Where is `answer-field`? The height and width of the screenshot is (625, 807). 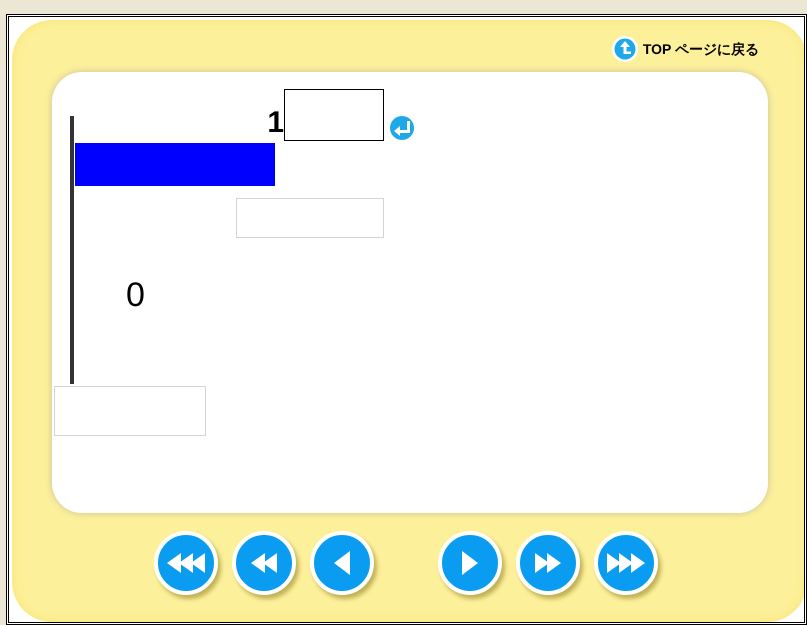 answer-field is located at coordinates (334, 115).